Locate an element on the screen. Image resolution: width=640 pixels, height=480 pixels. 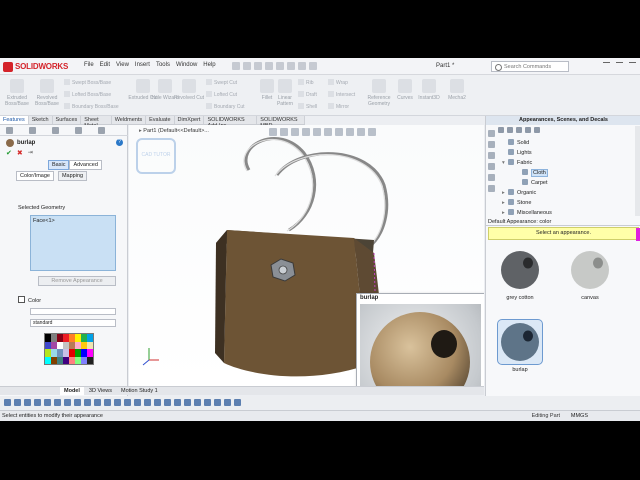
tab-mbd: SOLIDWORKS MBD is located at coordinates (281, 122).